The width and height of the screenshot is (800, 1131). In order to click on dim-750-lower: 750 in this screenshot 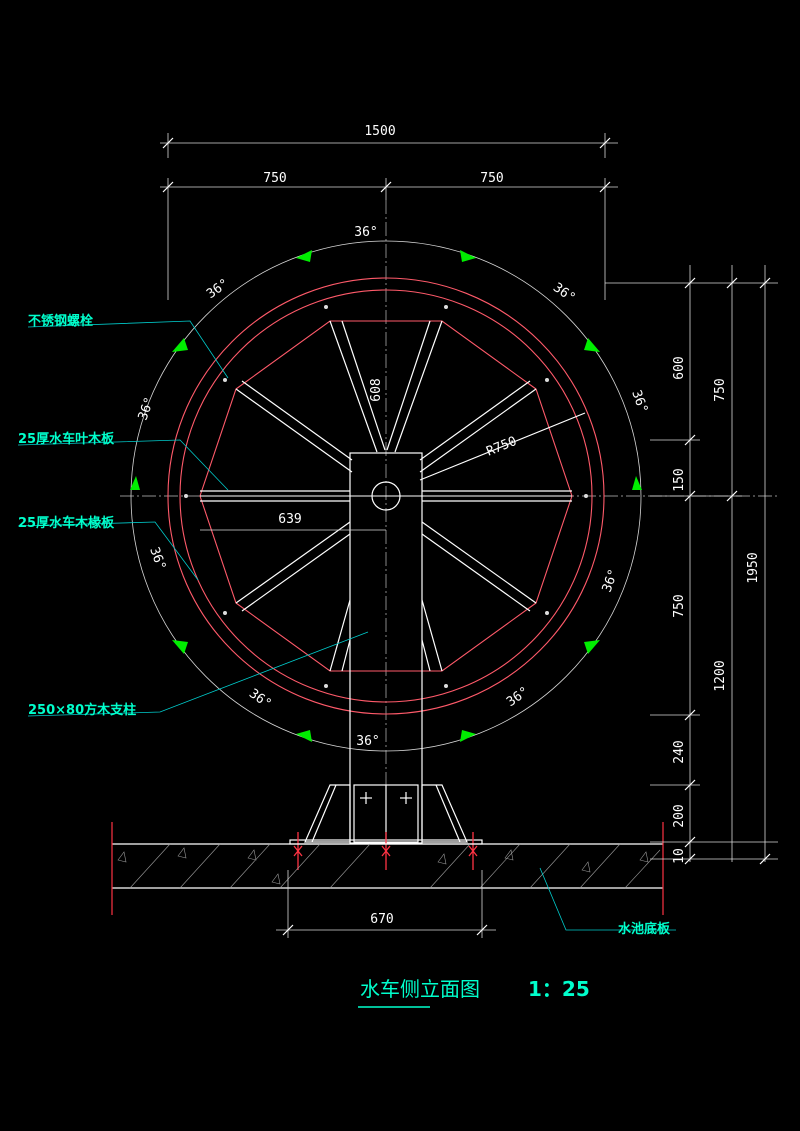, I will do `click(679, 605)`.